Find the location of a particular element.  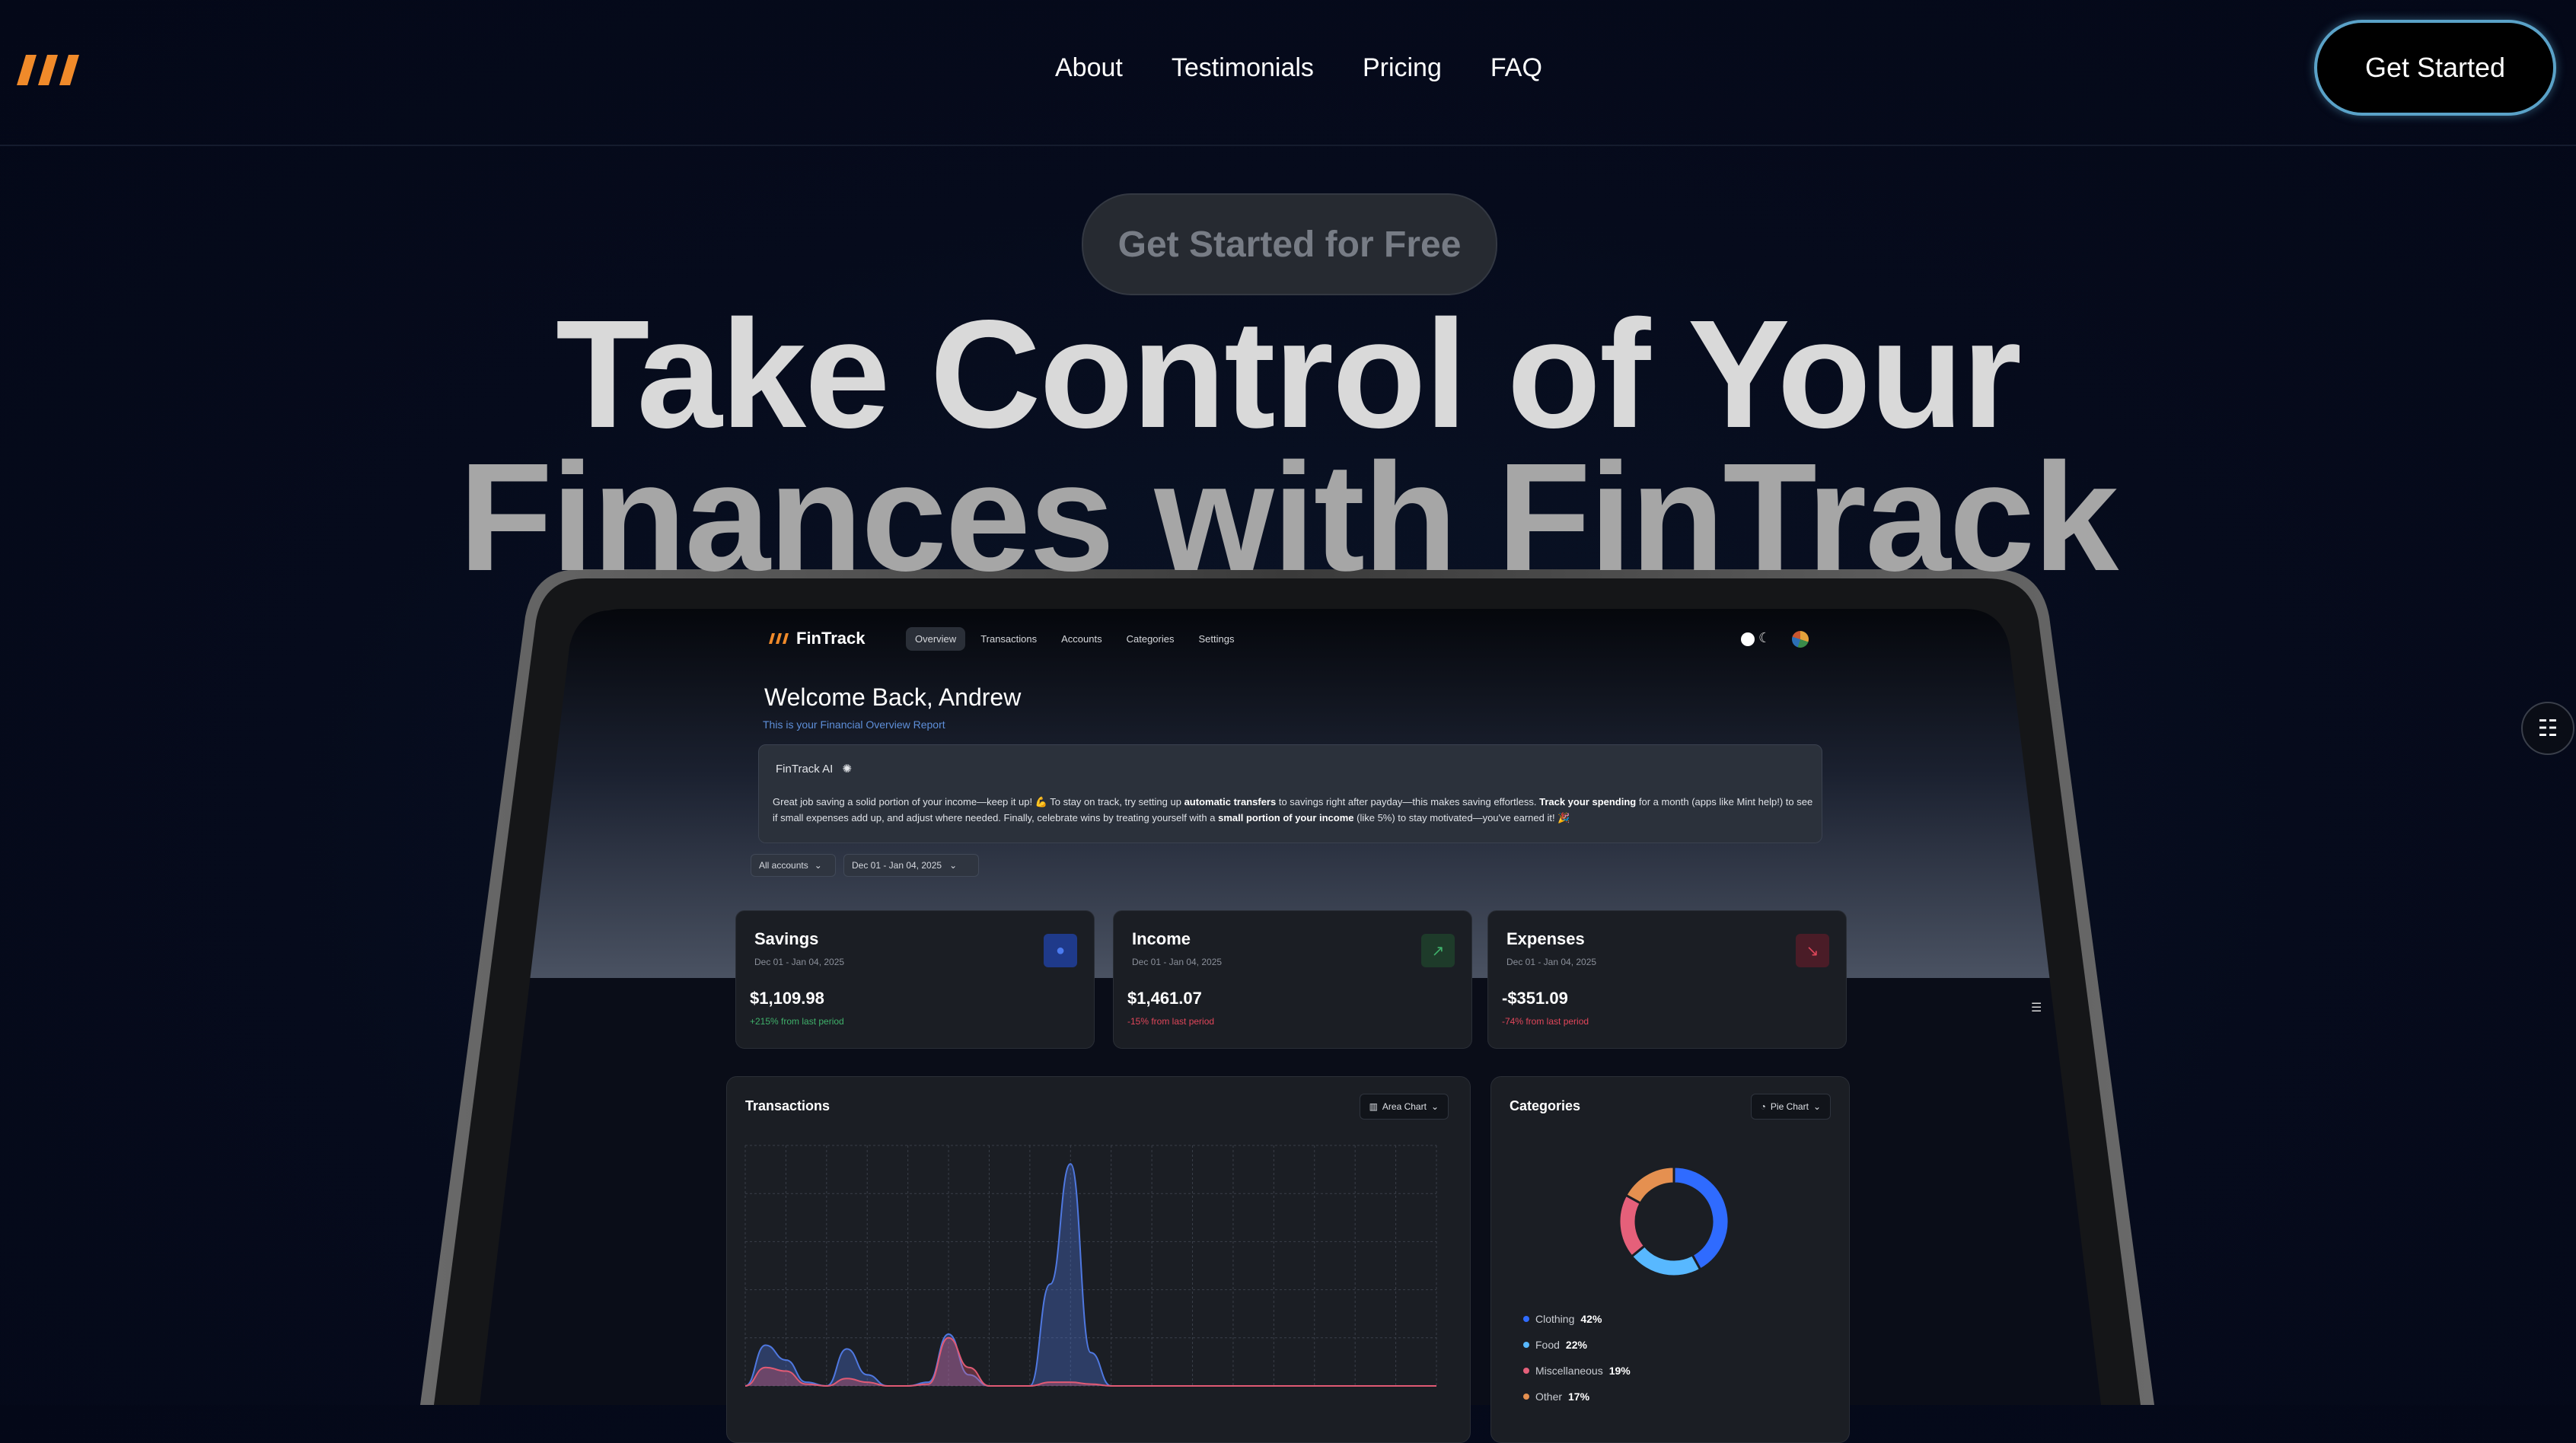

trending-down-icon: ↘ is located at coordinates (1813, 950).